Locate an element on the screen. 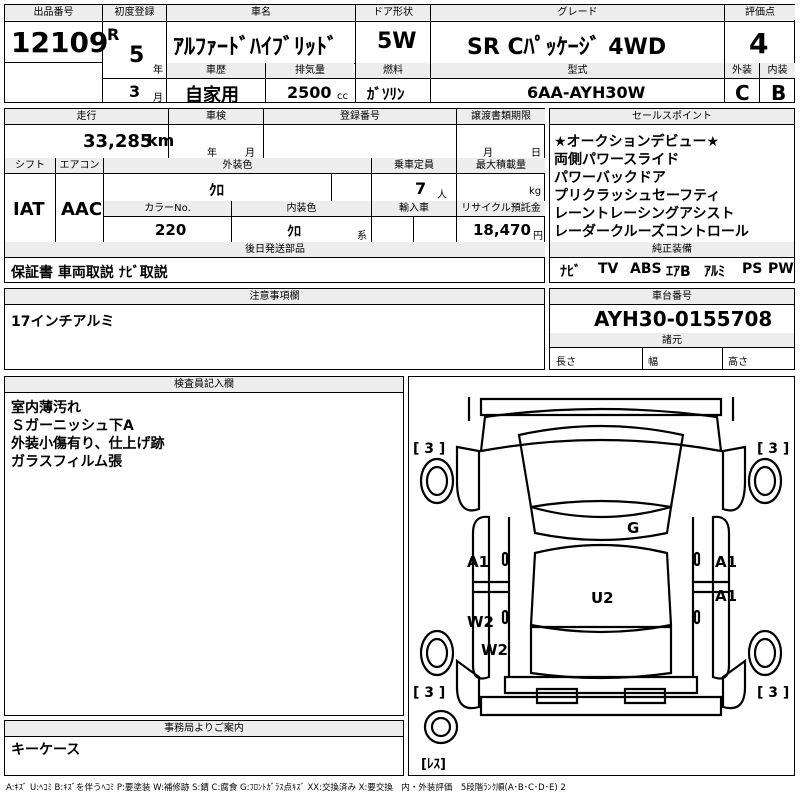  score: 4 is located at coordinates (759, 43).